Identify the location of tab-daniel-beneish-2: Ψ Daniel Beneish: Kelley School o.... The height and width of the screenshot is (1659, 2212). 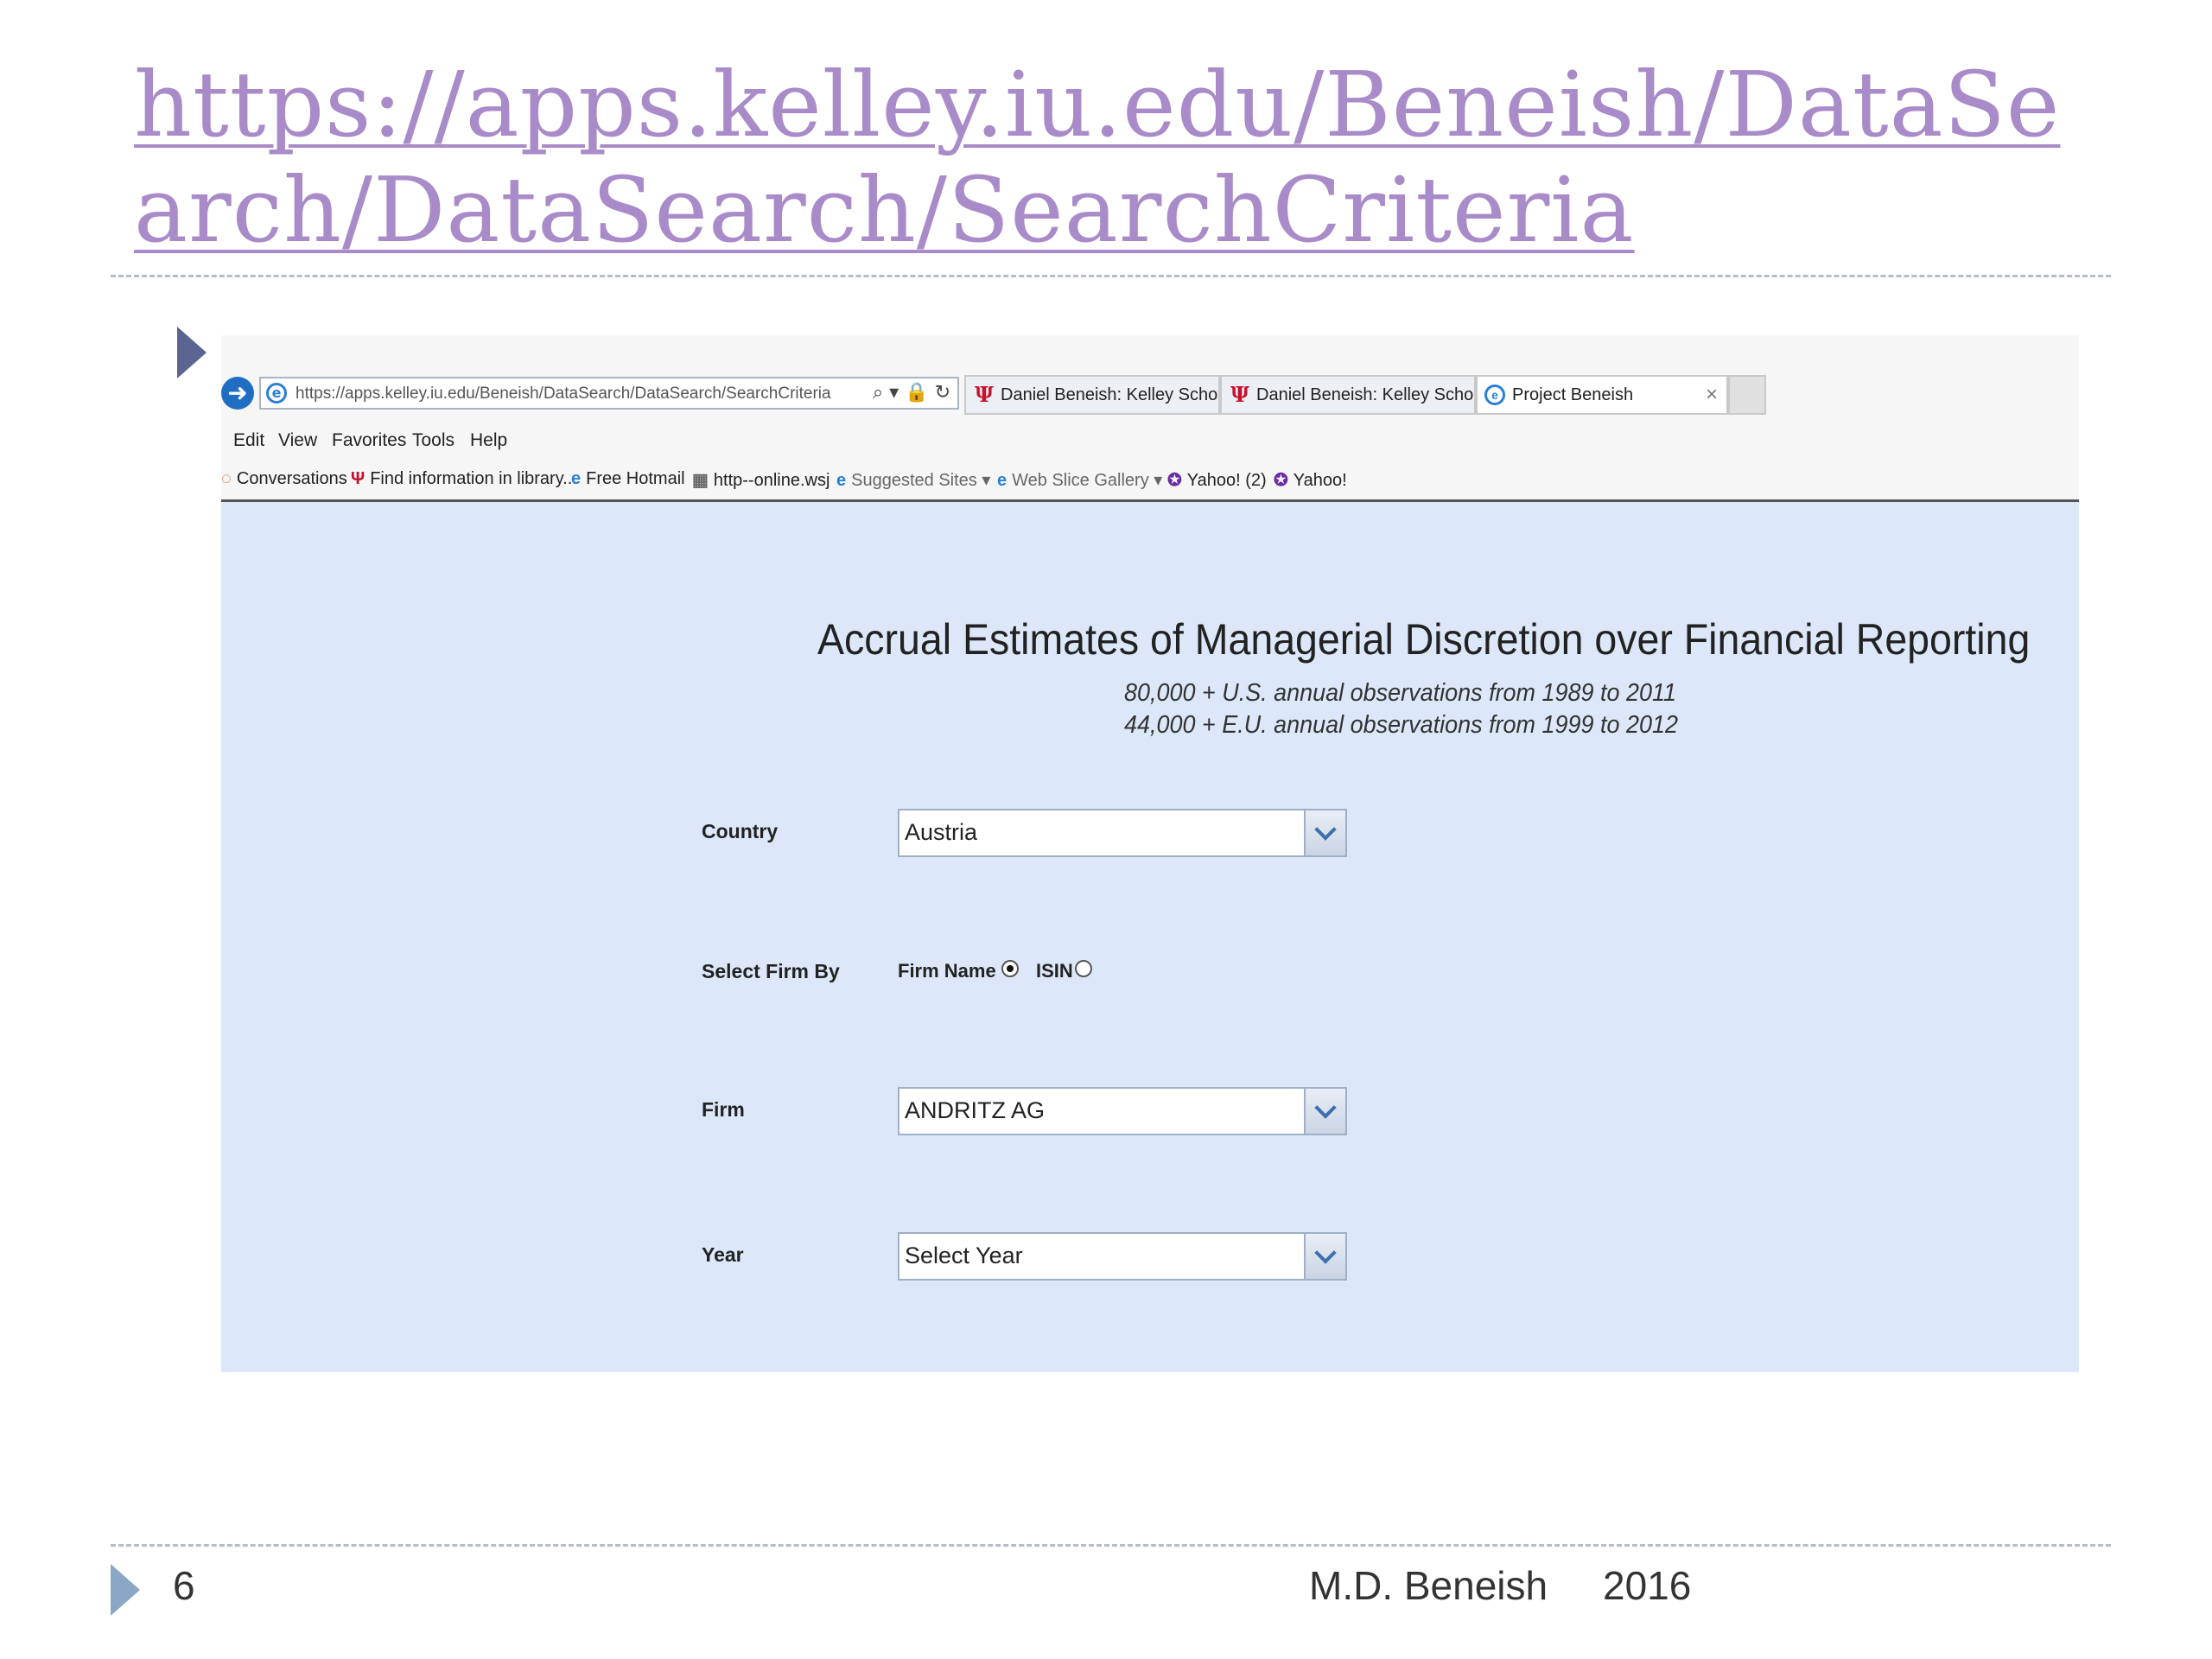
(1348, 395).